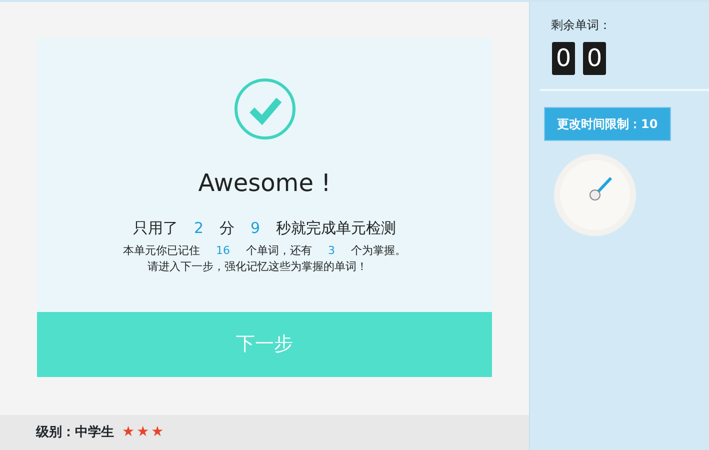 This screenshot has height=450, width=709. What do you see at coordinates (581, 25) in the screenshot?
I see `remaining-label: 剩余单词：` at bounding box center [581, 25].